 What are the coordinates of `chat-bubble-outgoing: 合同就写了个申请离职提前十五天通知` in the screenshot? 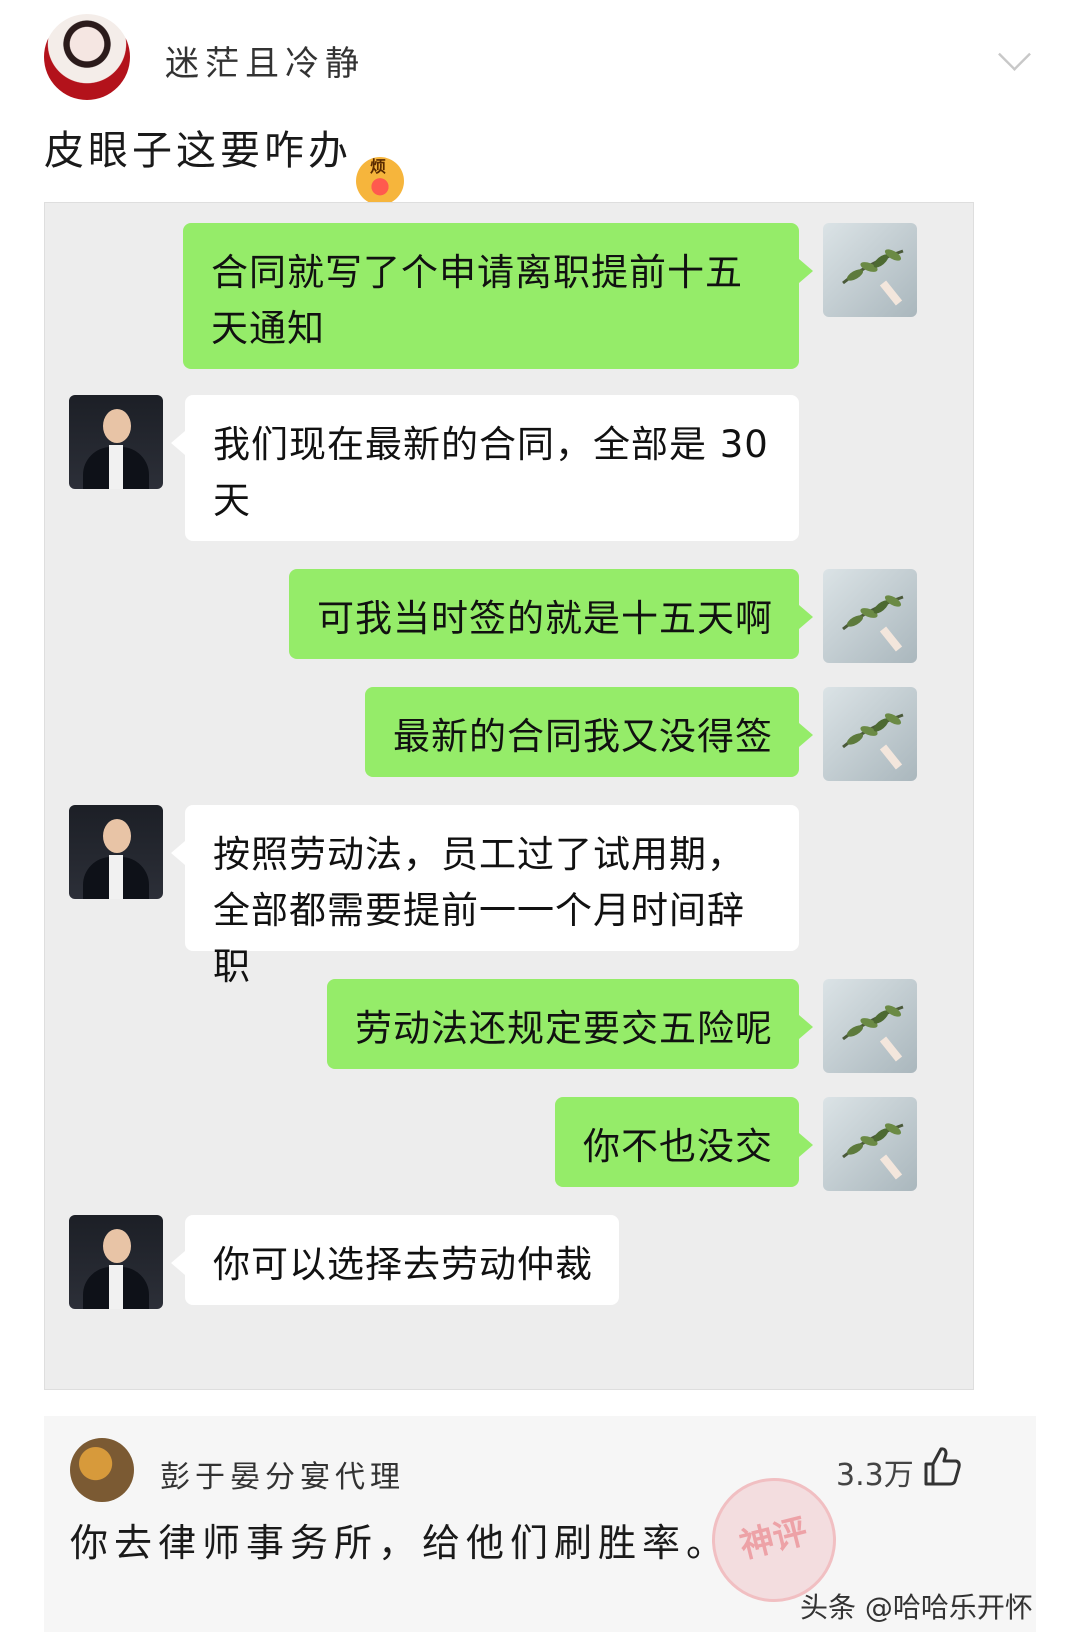 It's located at (498, 296).